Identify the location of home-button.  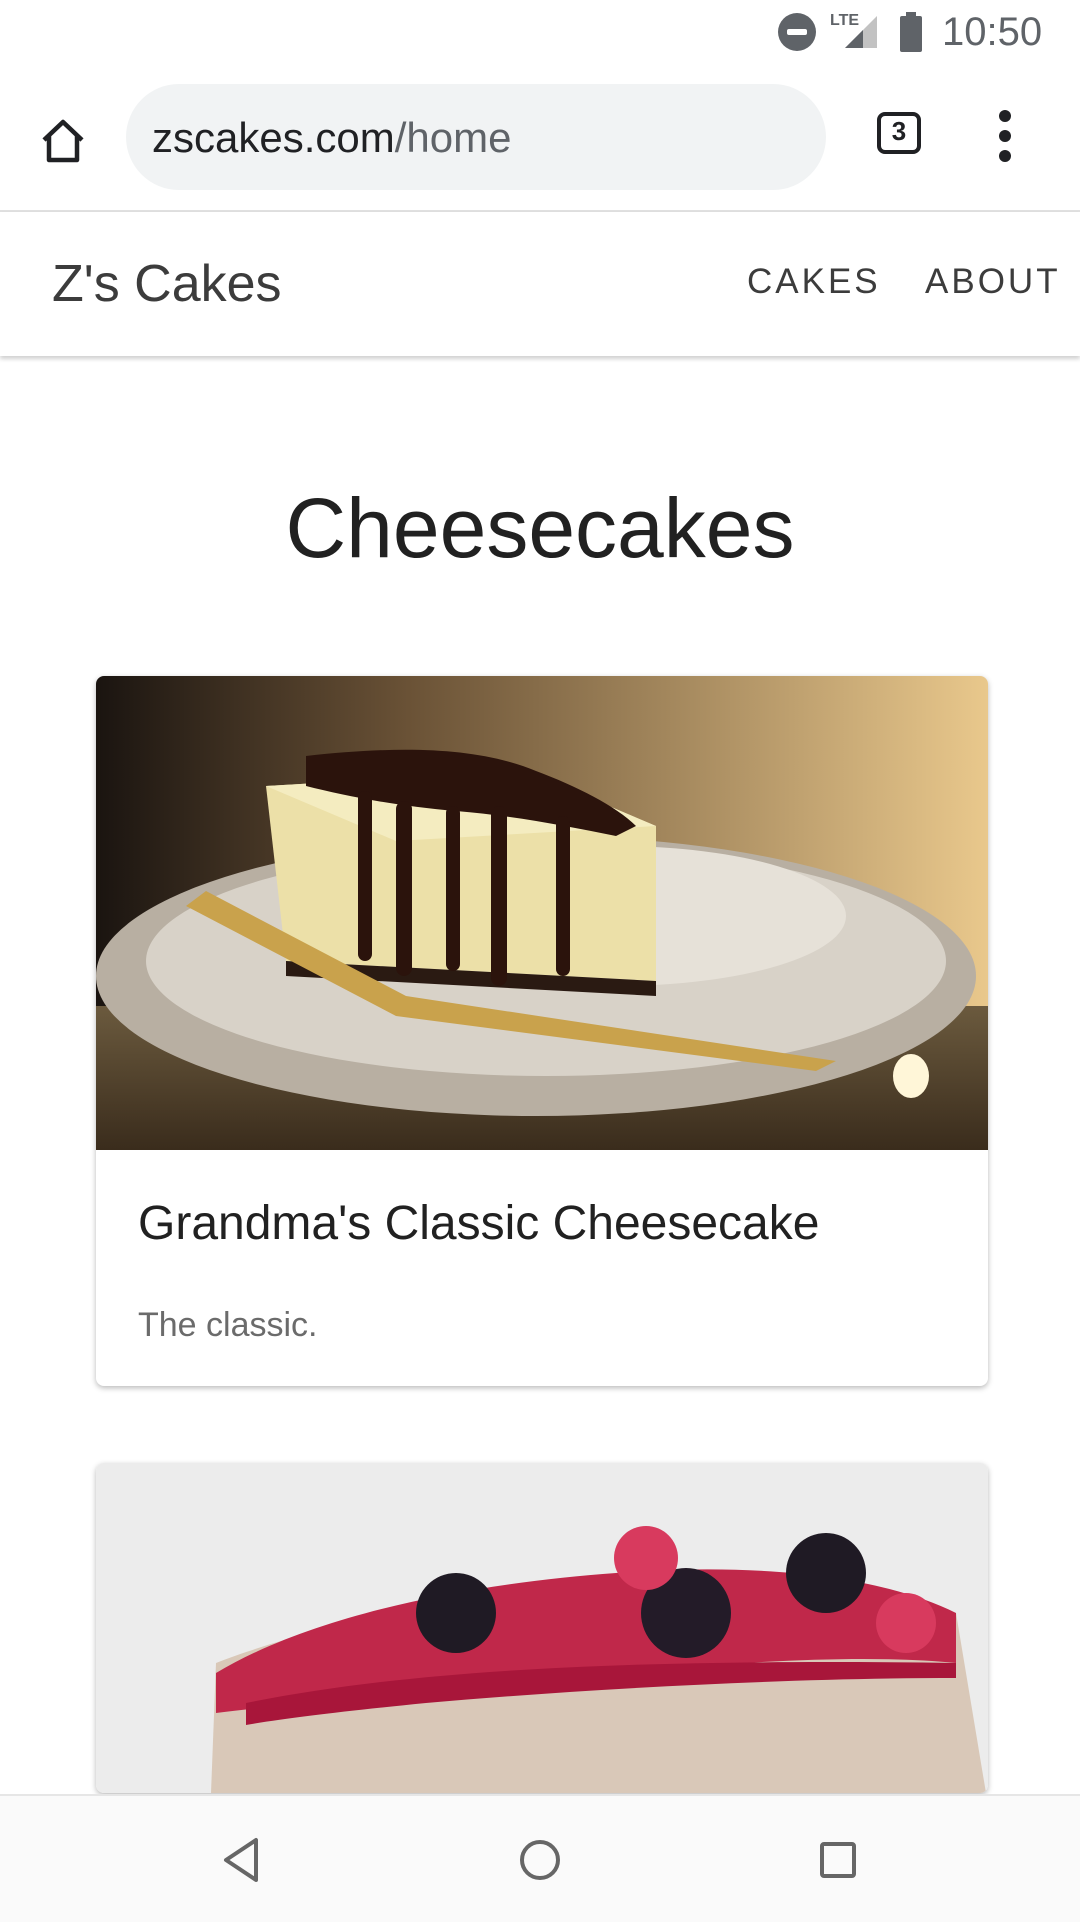
(63, 141).